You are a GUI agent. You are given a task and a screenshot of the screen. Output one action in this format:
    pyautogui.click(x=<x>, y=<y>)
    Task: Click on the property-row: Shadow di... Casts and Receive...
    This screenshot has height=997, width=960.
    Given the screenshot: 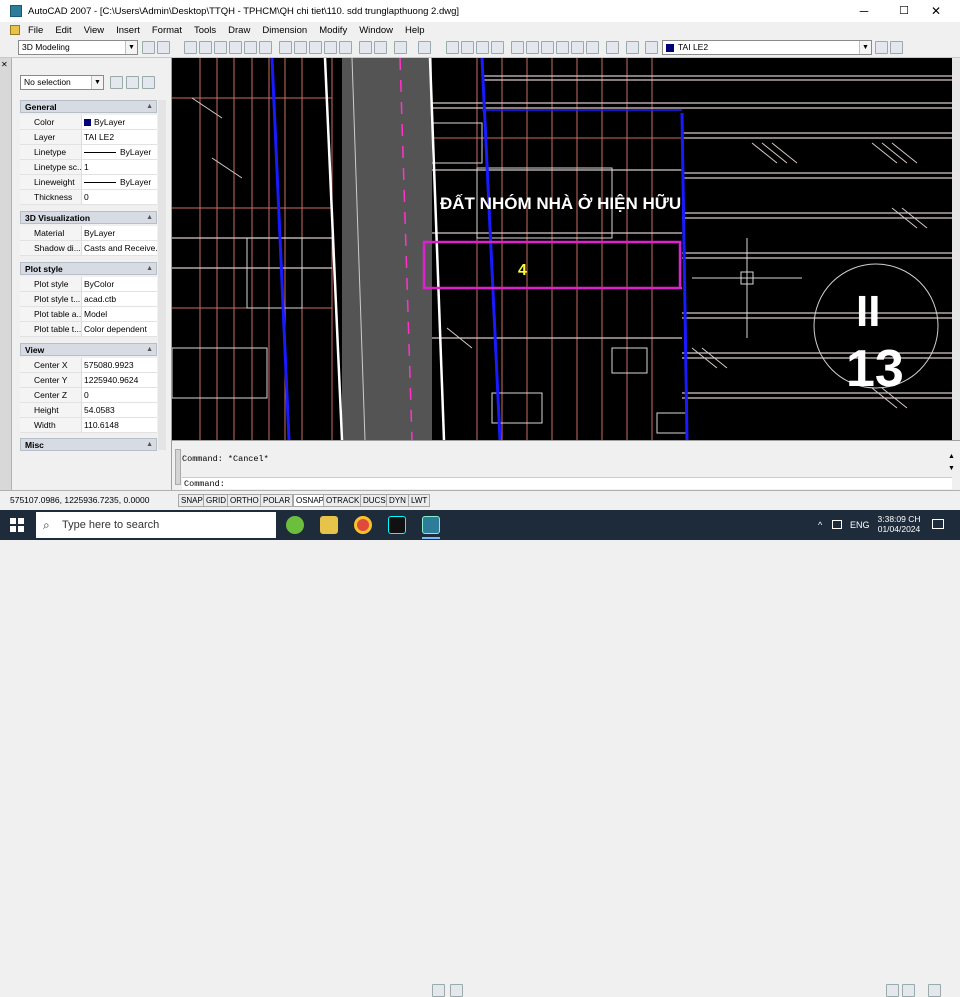 What is the action you would take?
    pyautogui.click(x=88, y=248)
    